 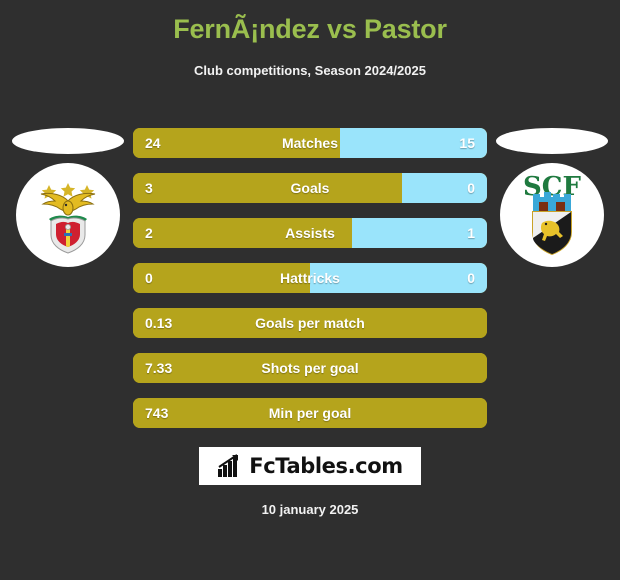 What do you see at coordinates (68, 141) in the screenshot?
I see `home-crest-shine` at bounding box center [68, 141].